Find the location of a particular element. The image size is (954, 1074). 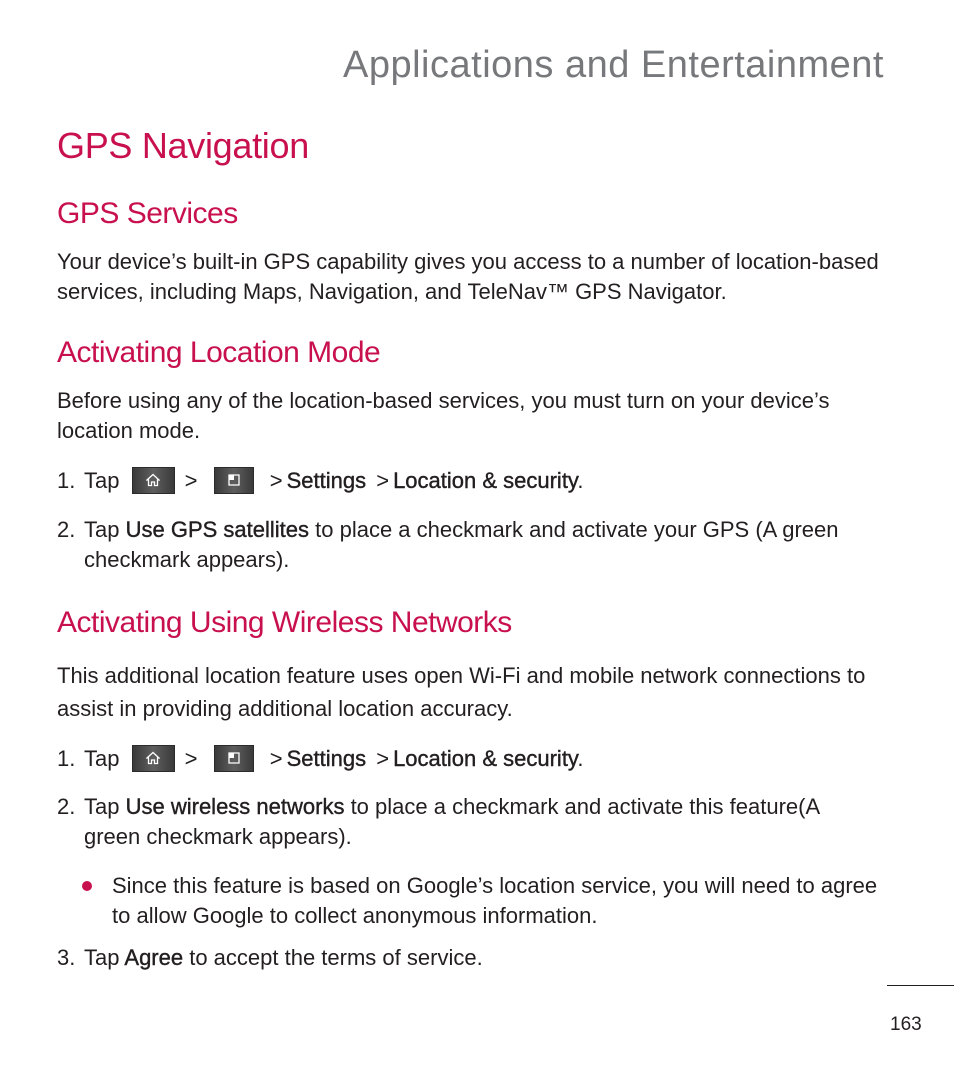

step-continuation: green checkmark appears). is located at coordinates (218, 836).